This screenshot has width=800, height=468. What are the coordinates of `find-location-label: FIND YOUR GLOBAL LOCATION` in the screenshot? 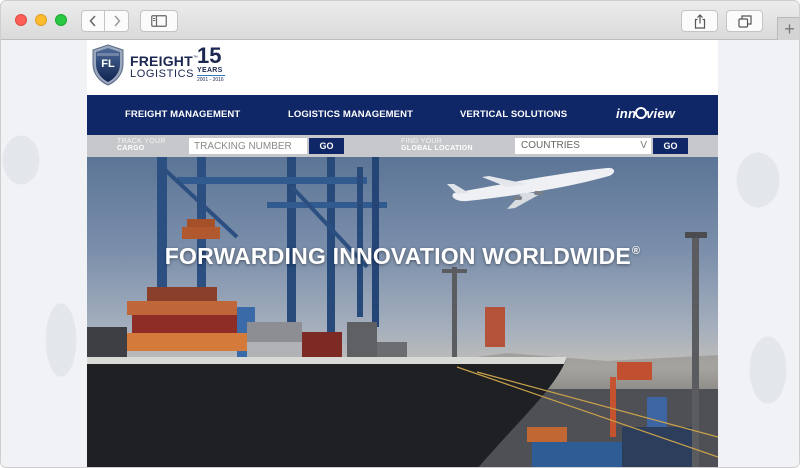 It's located at (437, 145).